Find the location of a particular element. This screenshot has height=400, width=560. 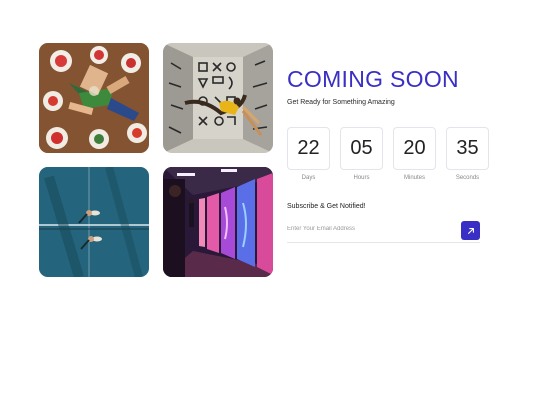

countdown-timer: 22 Days 05 Hours 20 Minutes 35 Seconds is located at coordinates (392, 154).